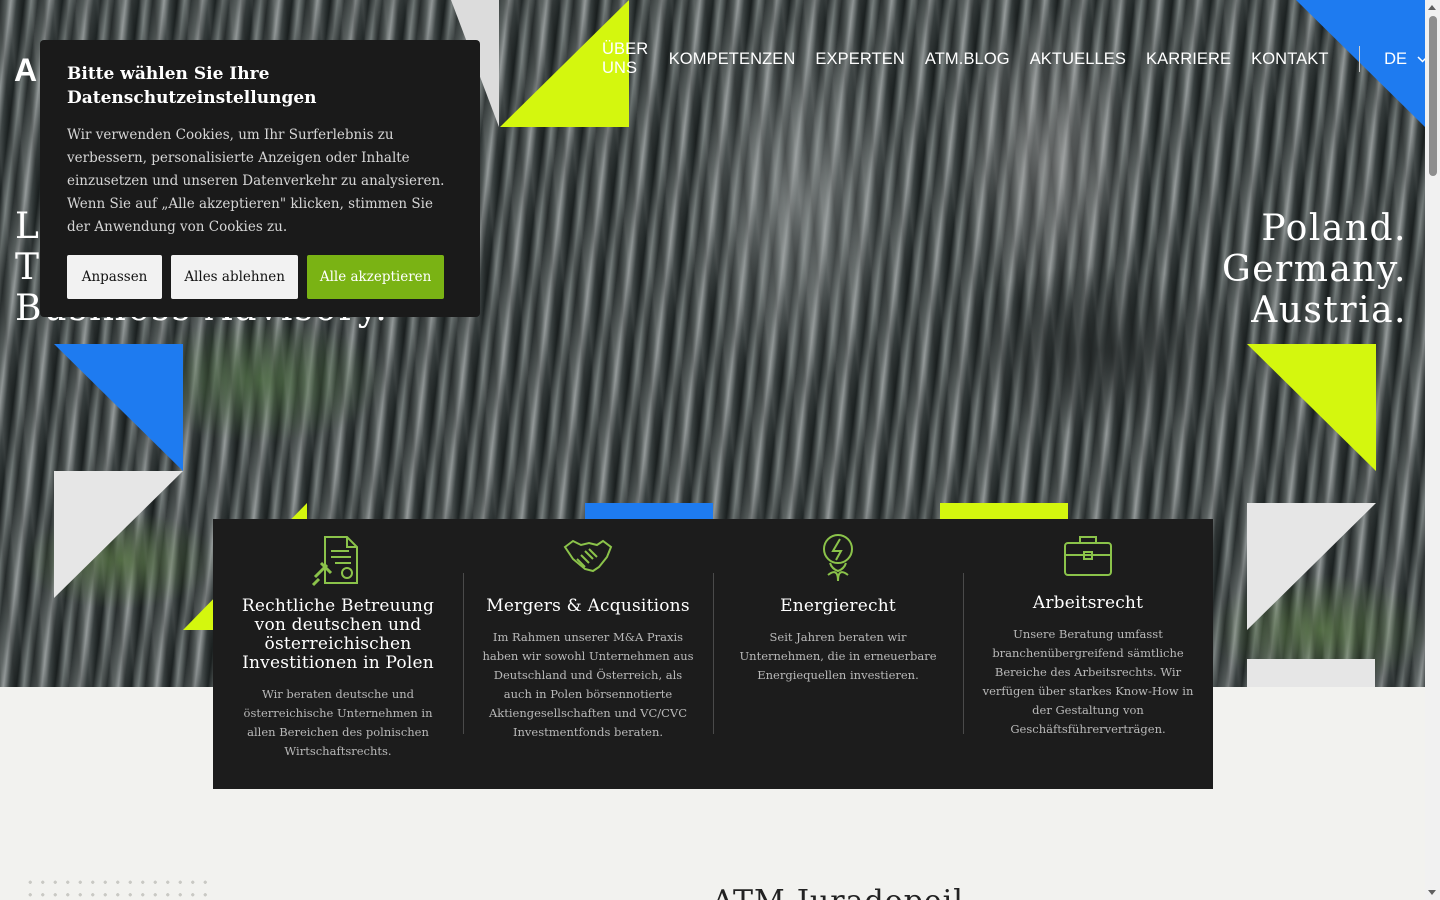  What do you see at coordinates (115, 277) in the screenshot?
I see `customize-button: Anpassen` at bounding box center [115, 277].